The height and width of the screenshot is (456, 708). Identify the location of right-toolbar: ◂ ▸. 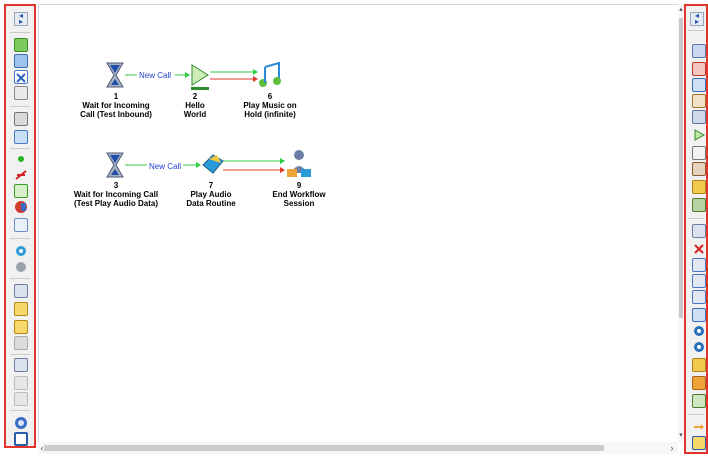
(696, 229).